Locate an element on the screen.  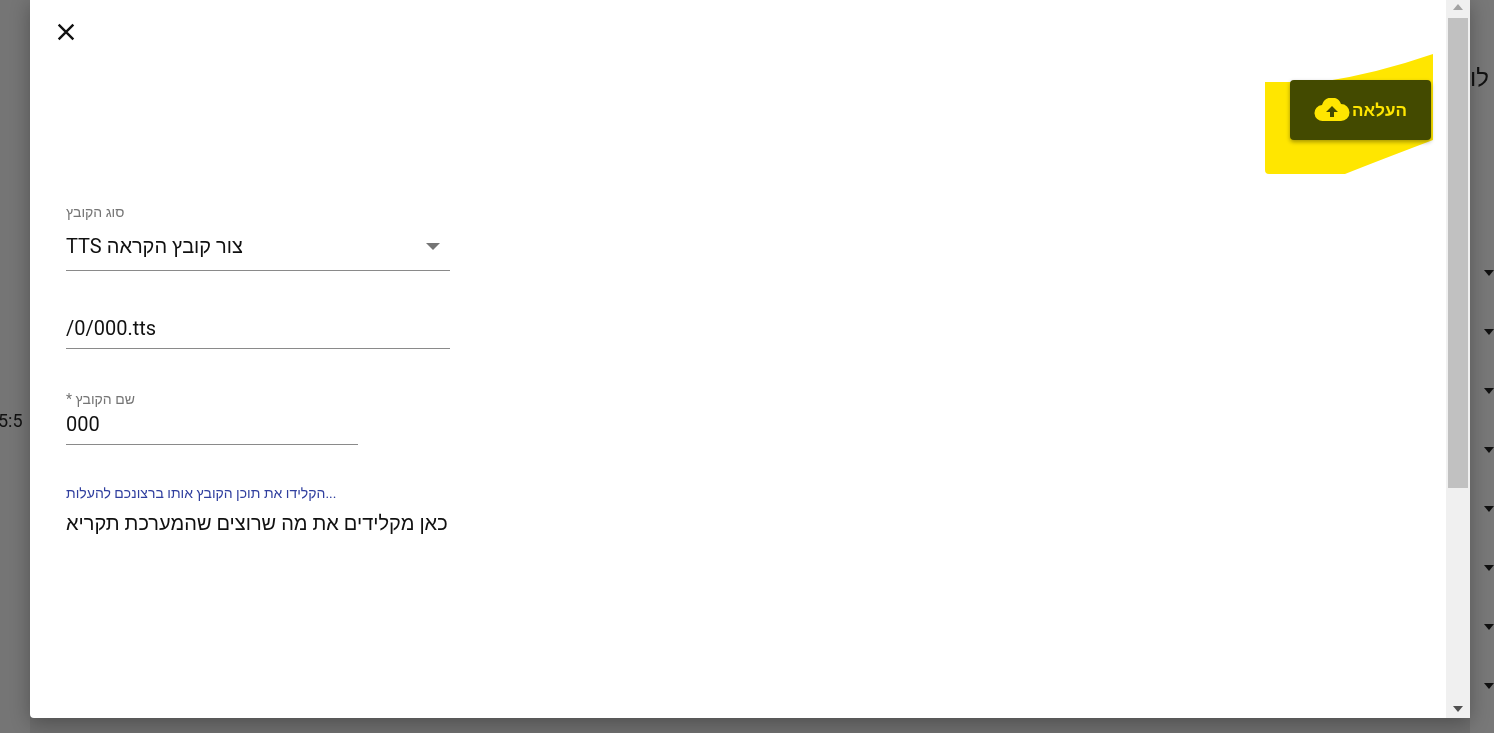
close-icon is located at coordinates (66, 32).